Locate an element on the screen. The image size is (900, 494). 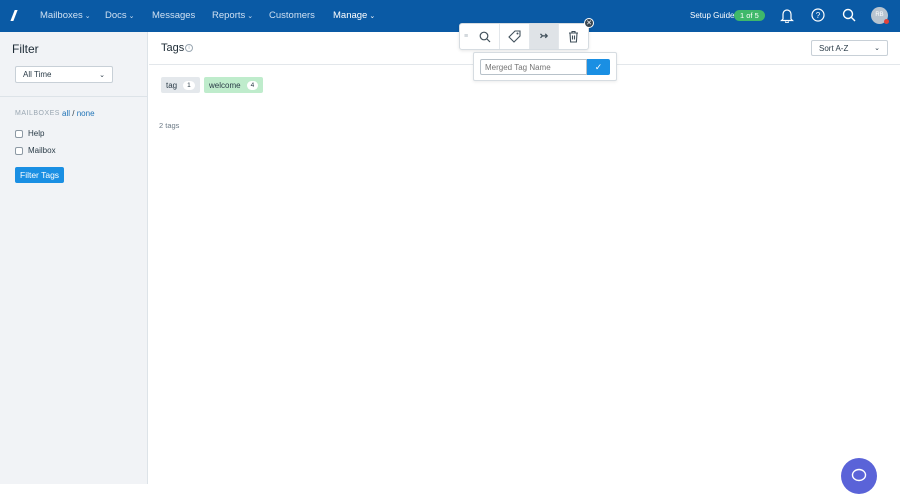
nav-messages: Messages is located at coordinates (173, 15).